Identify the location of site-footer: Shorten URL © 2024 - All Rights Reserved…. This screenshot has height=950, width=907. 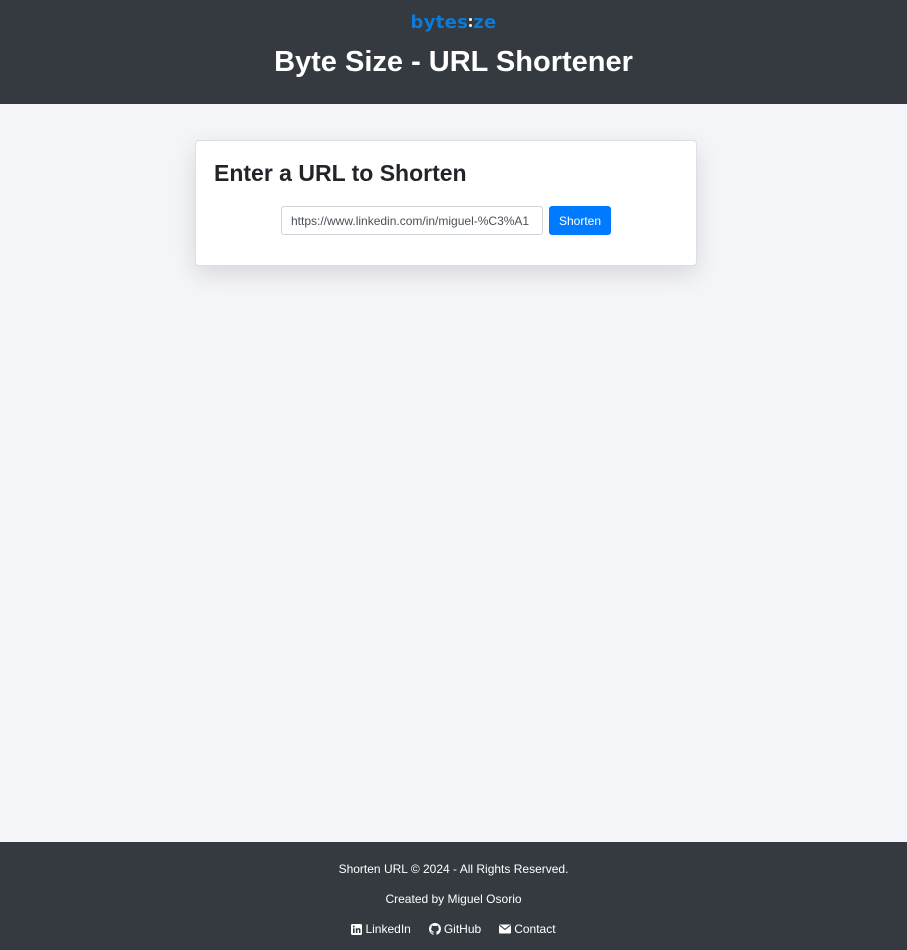
(453, 896).